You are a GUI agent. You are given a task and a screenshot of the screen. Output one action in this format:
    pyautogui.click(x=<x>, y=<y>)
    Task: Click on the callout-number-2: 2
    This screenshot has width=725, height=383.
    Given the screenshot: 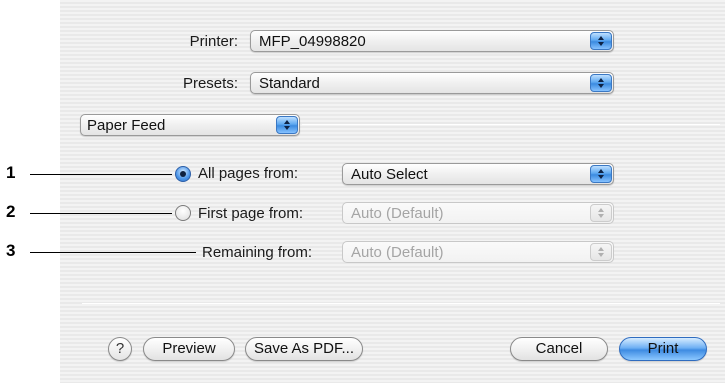 What is the action you would take?
    pyautogui.click(x=11, y=211)
    